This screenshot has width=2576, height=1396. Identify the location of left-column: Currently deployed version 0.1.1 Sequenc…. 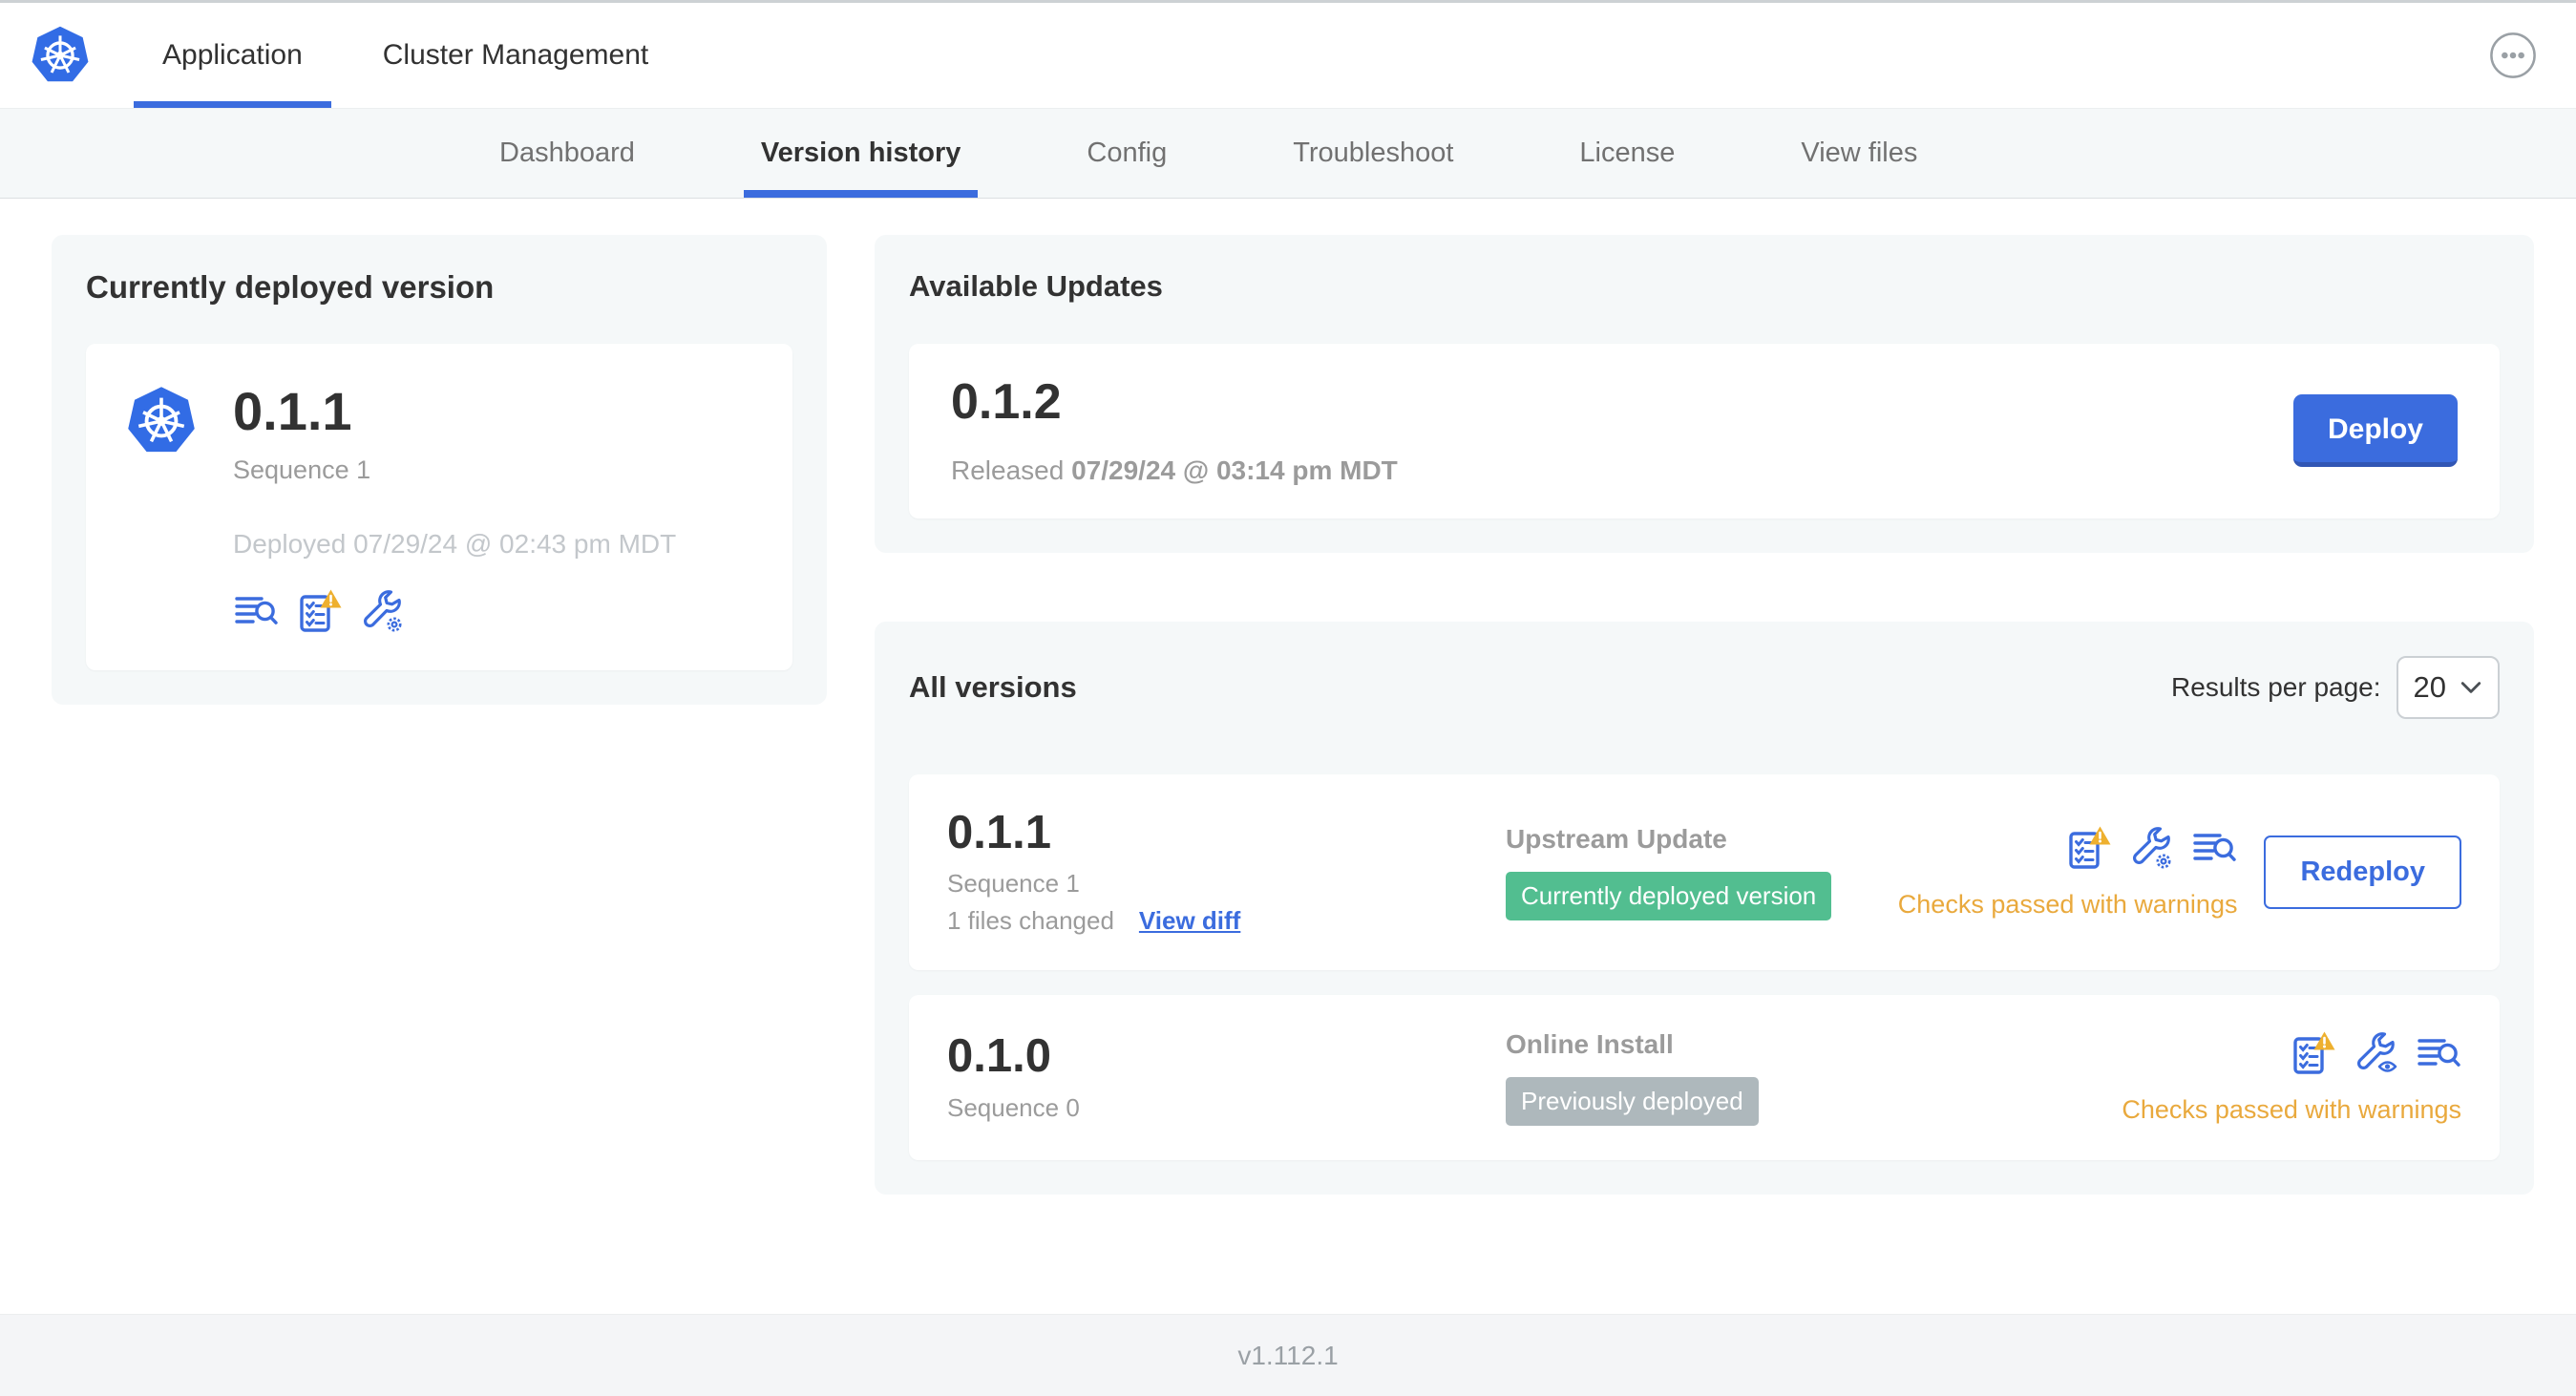
(439, 470).